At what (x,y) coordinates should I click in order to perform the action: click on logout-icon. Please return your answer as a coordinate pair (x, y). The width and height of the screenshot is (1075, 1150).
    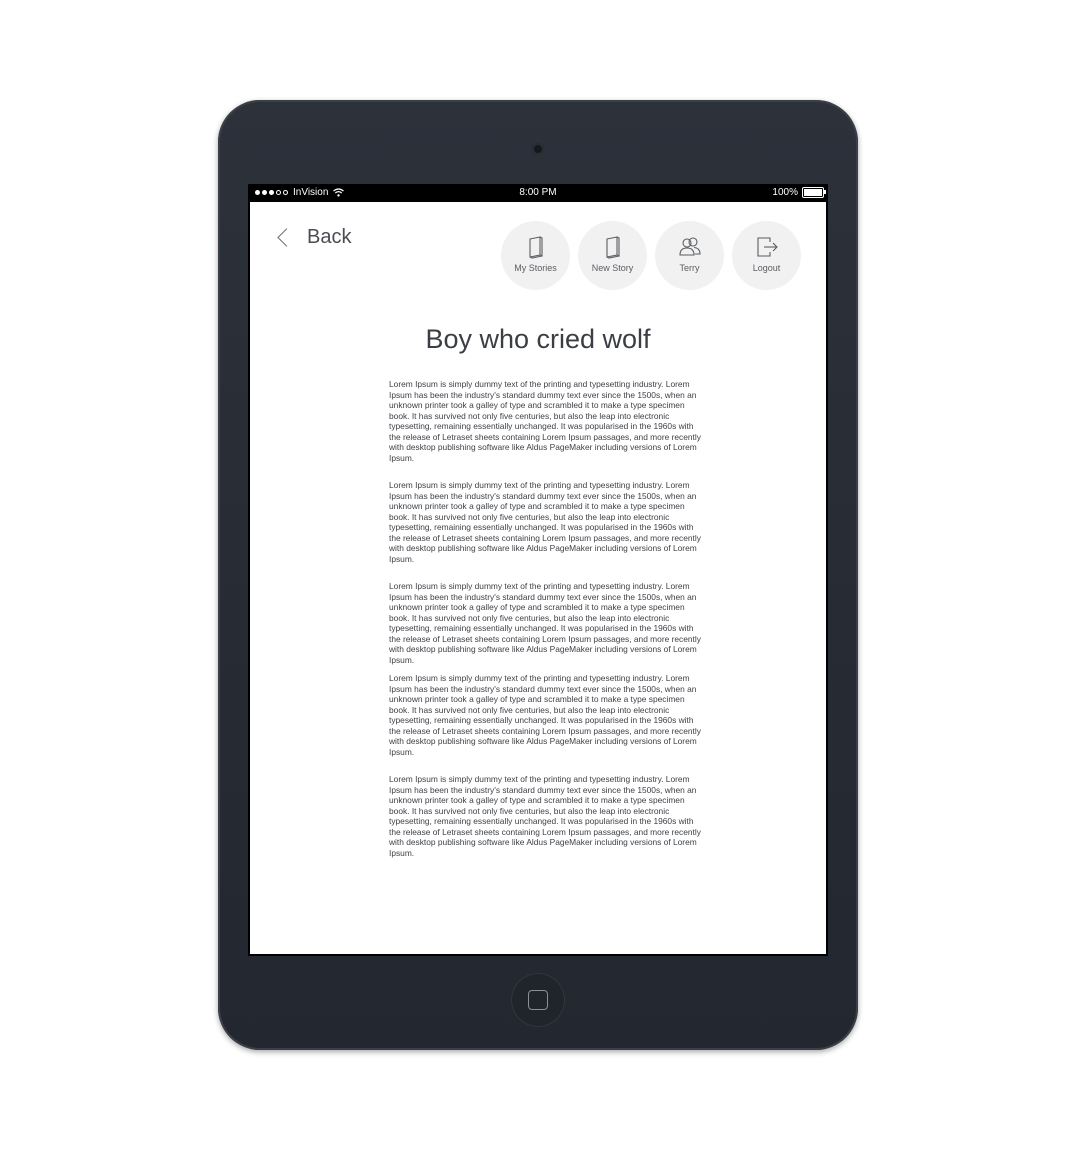
    Looking at the image, I should click on (767, 247).